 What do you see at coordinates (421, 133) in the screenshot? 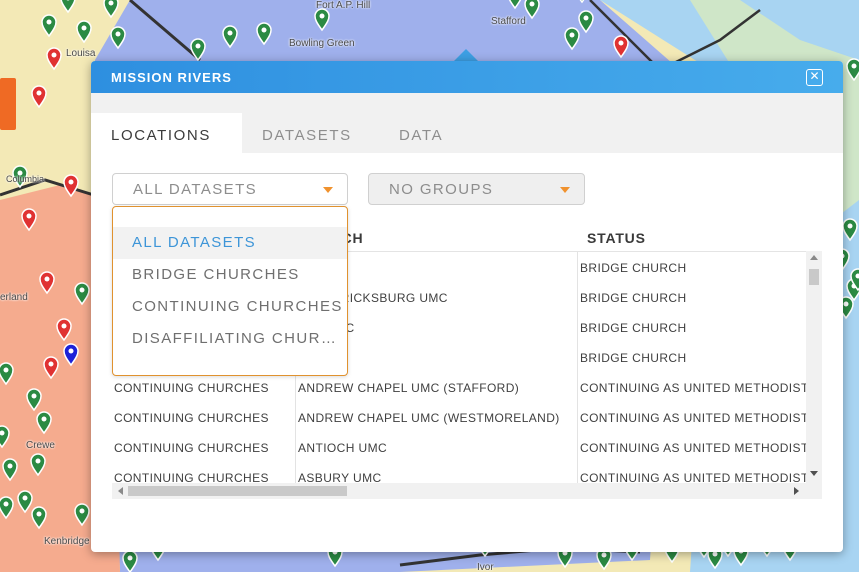
I see `tab-data: DATA` at bounding box center [421, 133].